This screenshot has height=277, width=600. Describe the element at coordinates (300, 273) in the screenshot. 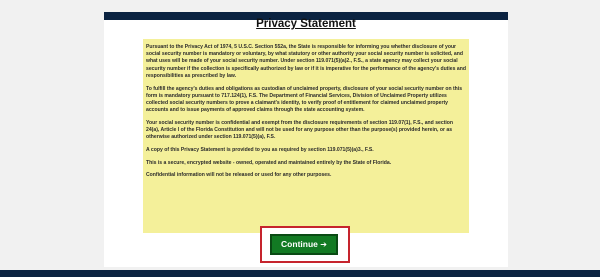

I see `footer-bar` at that location.